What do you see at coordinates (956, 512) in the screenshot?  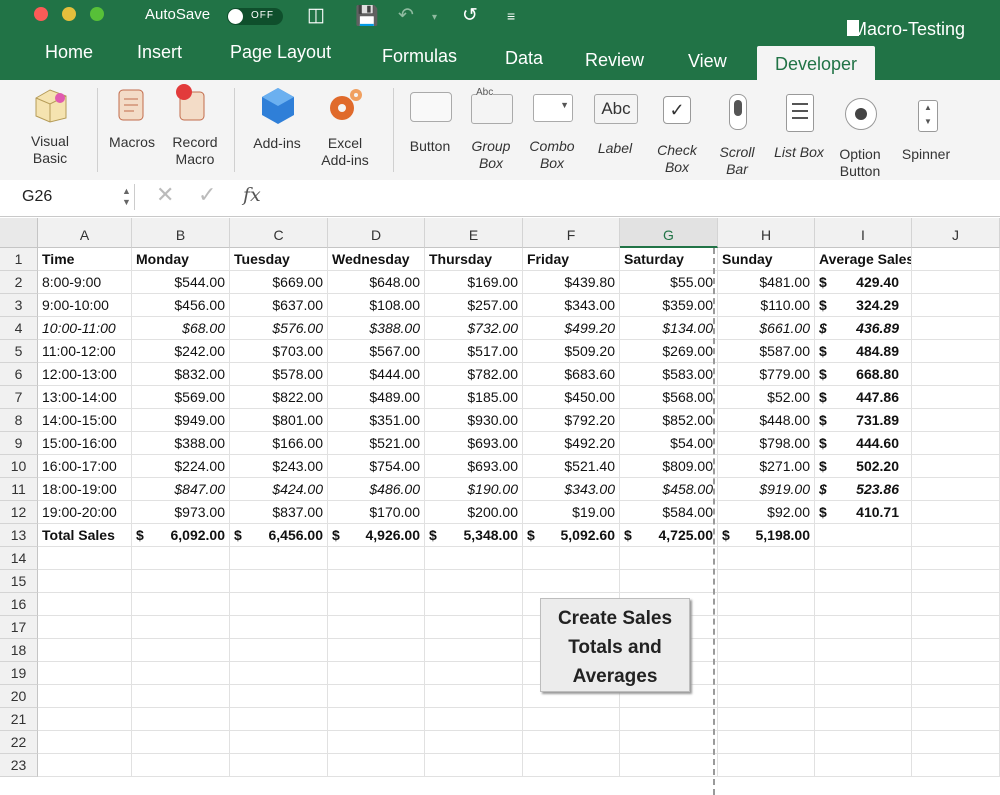 I see `cell-j12` at bounding box center [956, 512].